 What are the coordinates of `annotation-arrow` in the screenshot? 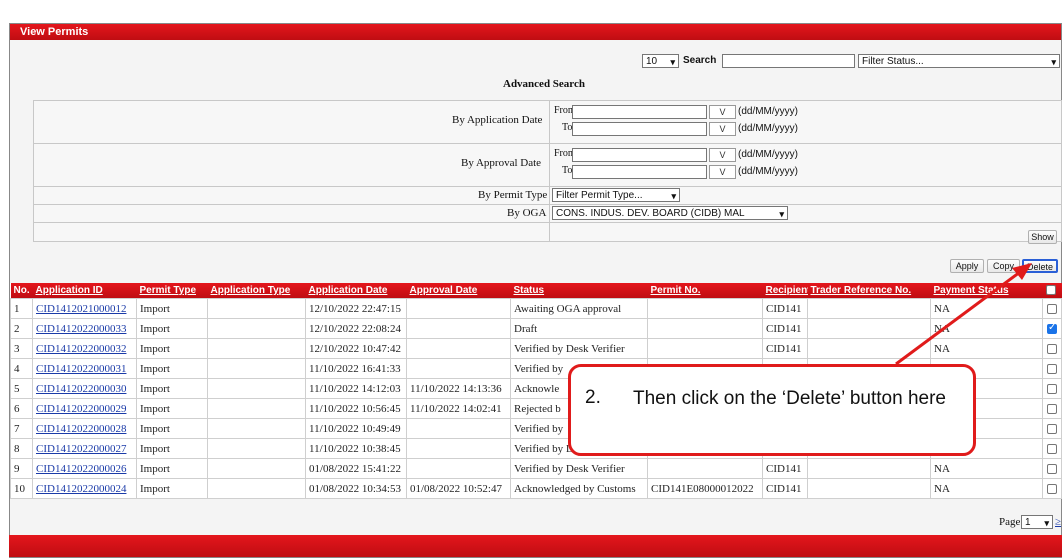 It's located at (963, 314).